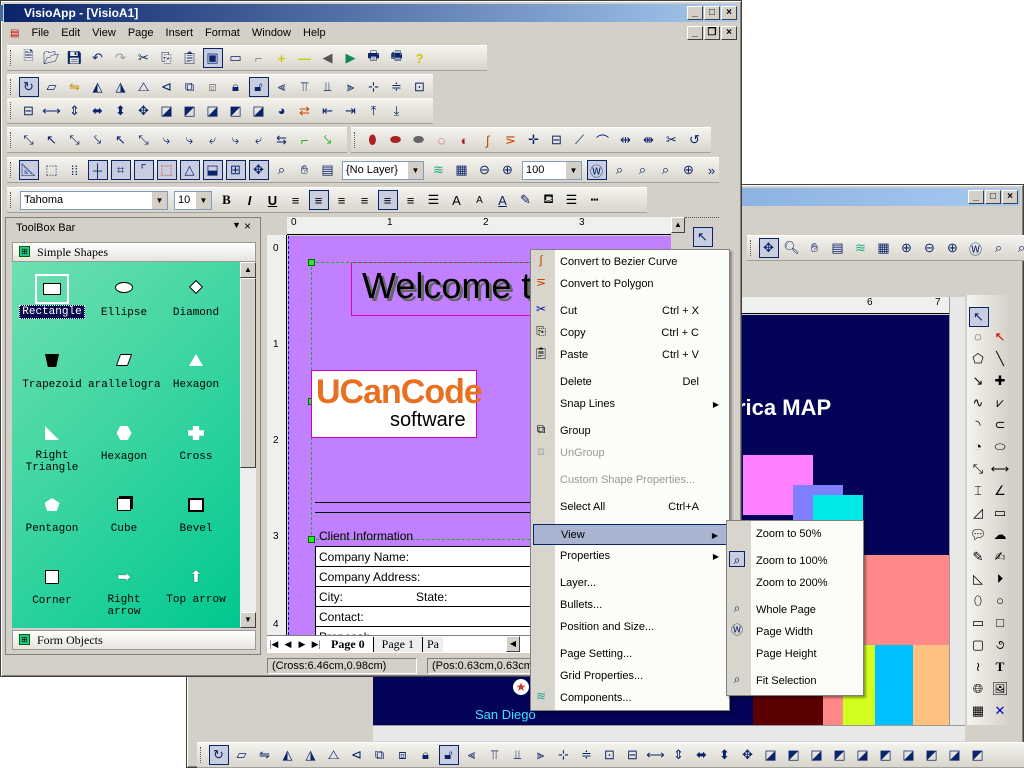 This screenshot has height=768, width=1024. What do you see at coordinates (480, 200) in the screenshot?
I see `shrink-font-icon: A` at bounding box center [480, 200].